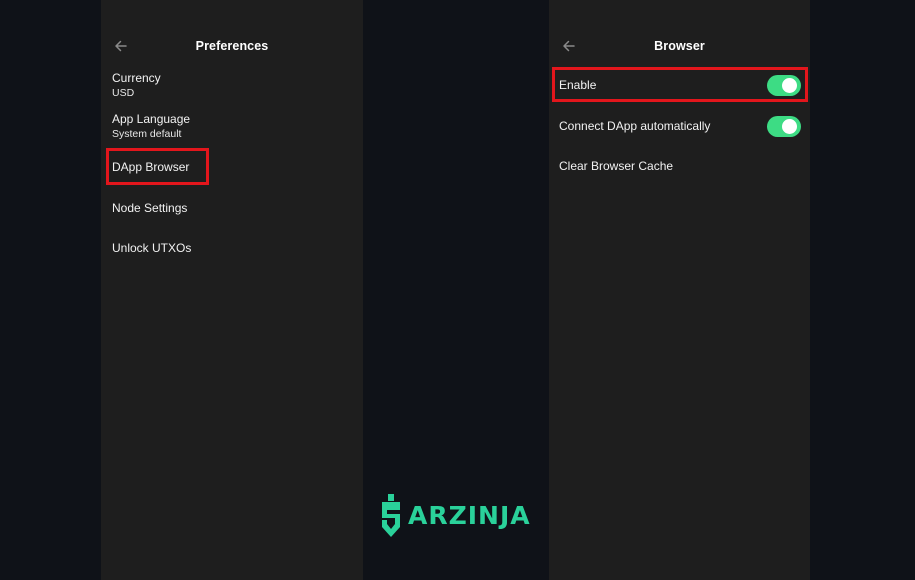 This screenshot has width=915, height=580. I want to click on connect-dapp-label: Connect DApp automatically, so click(635, 126).